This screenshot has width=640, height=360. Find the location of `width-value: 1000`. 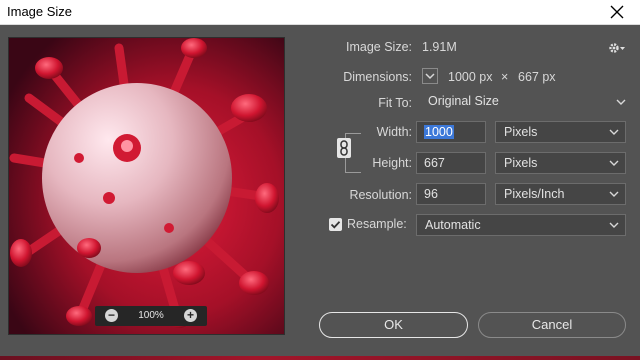

width-value: 1000 is located at coordinates (439, 132).